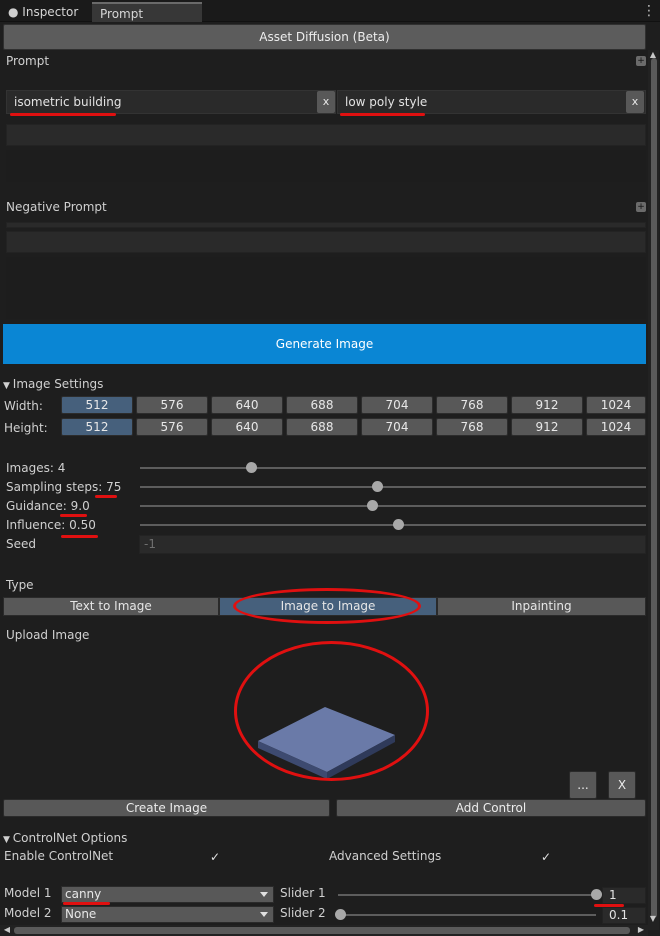 The image size is (660, 936). Describe the element at coordinates (472, 405) in the screenshot. I see `width-option: 768` at that location.